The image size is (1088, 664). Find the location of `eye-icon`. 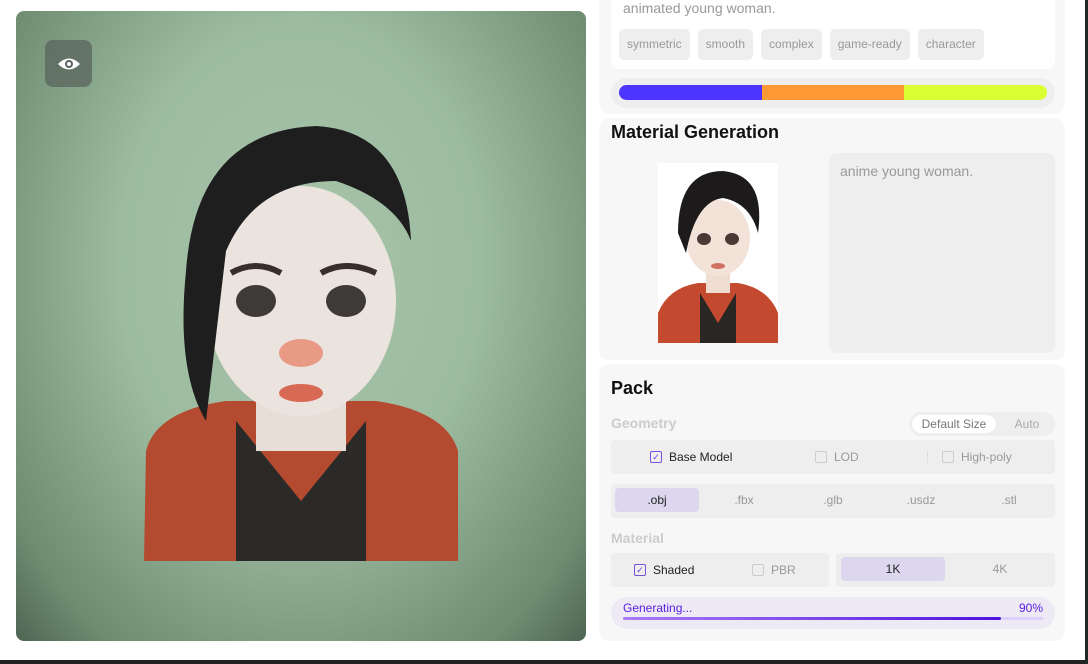

eye-icon is located at coordinates (68, 63).